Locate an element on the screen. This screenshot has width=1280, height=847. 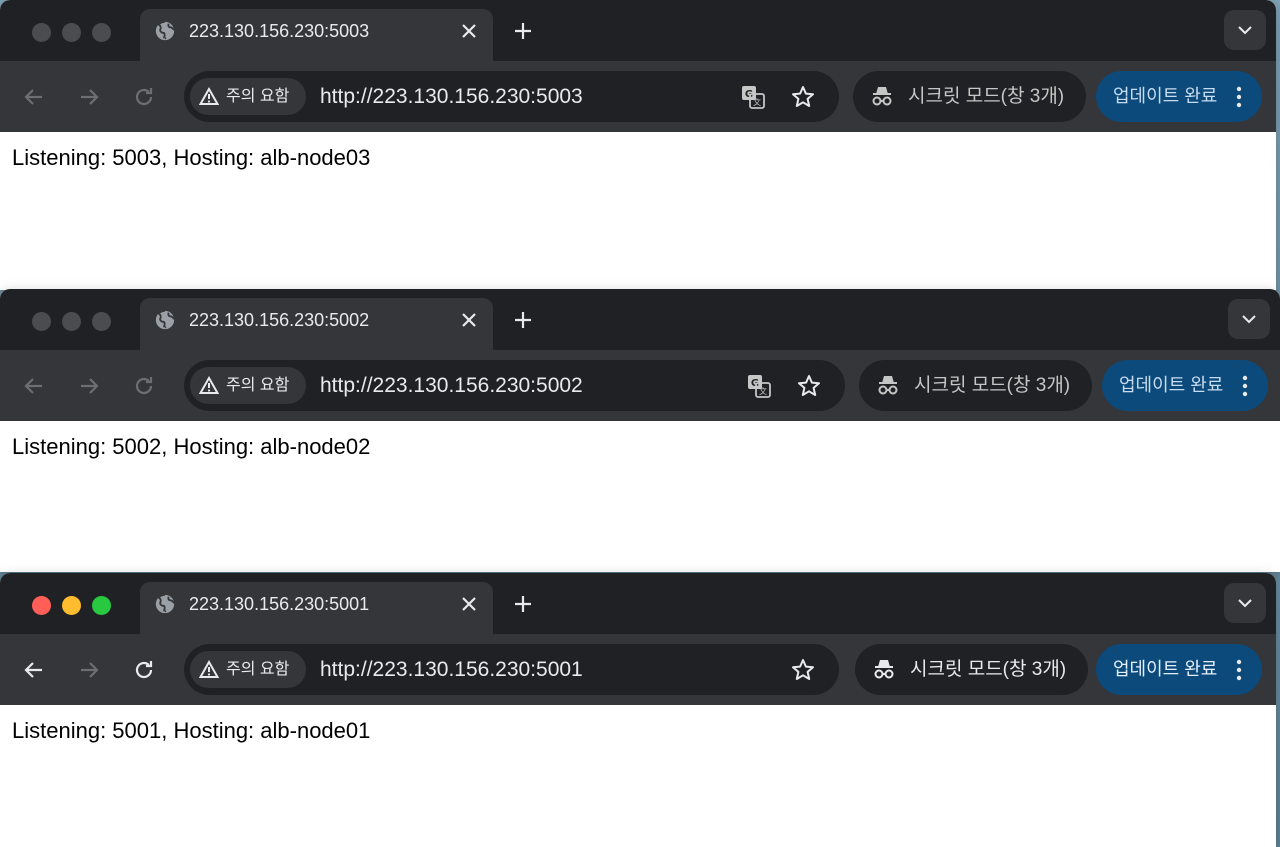
address-bar: 주의 요함 http://223.130.156.230:5003 G文 is located at coordinates (511, 96).